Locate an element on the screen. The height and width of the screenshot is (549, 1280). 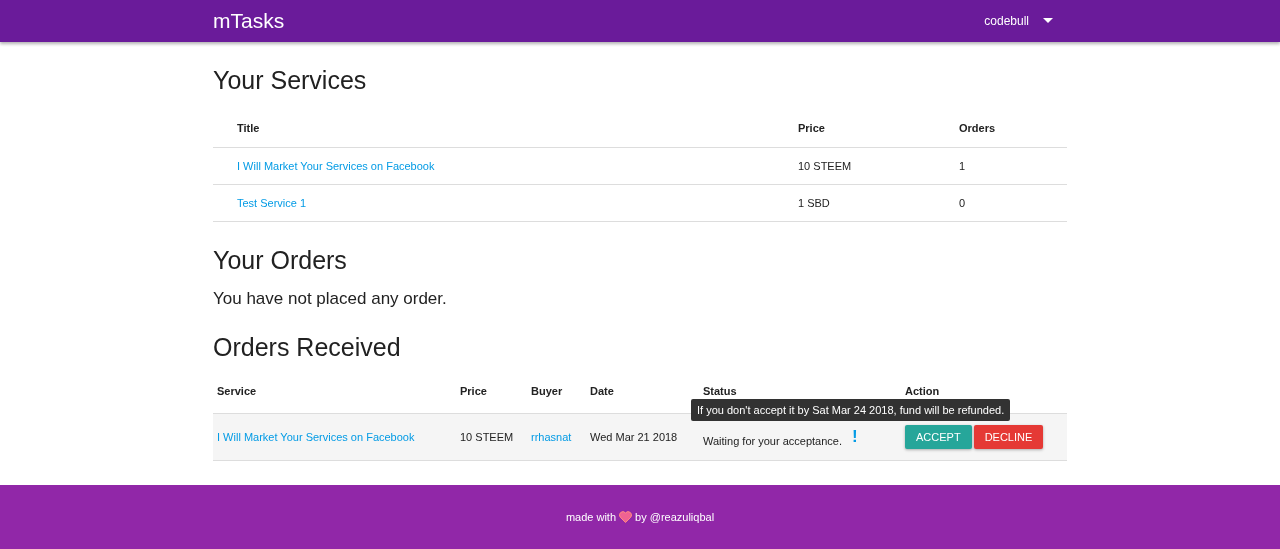
buyer-link: rrhasnat is located at coordinates (551, 437).